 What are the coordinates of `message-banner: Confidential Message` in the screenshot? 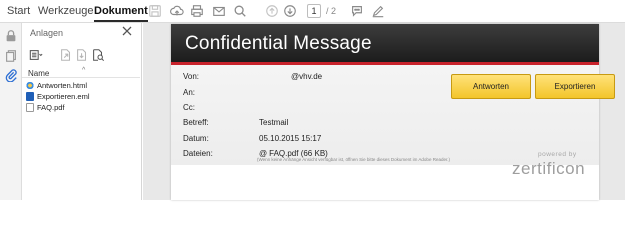 It's located at (385, 43).